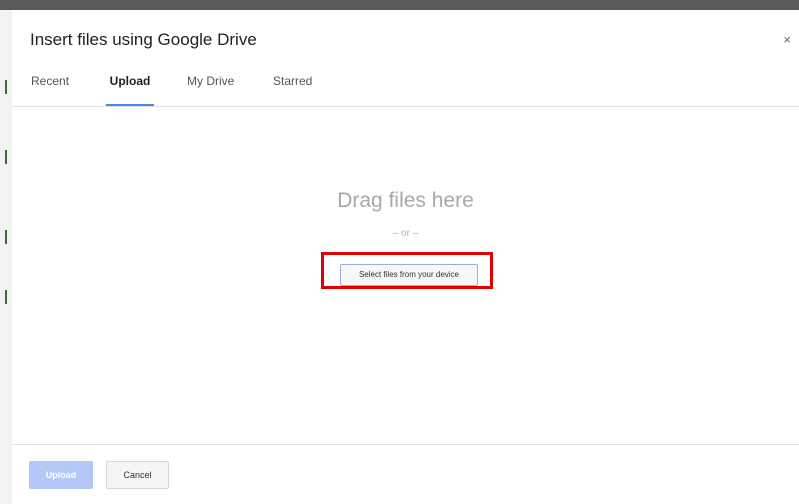 The width and height of the screenshot is (799, 504). What do you see at coordinates (143, 39) in the screenshot?
I see `dialog-title: Insert files using Google Drive` at bounding box center [143, 39].